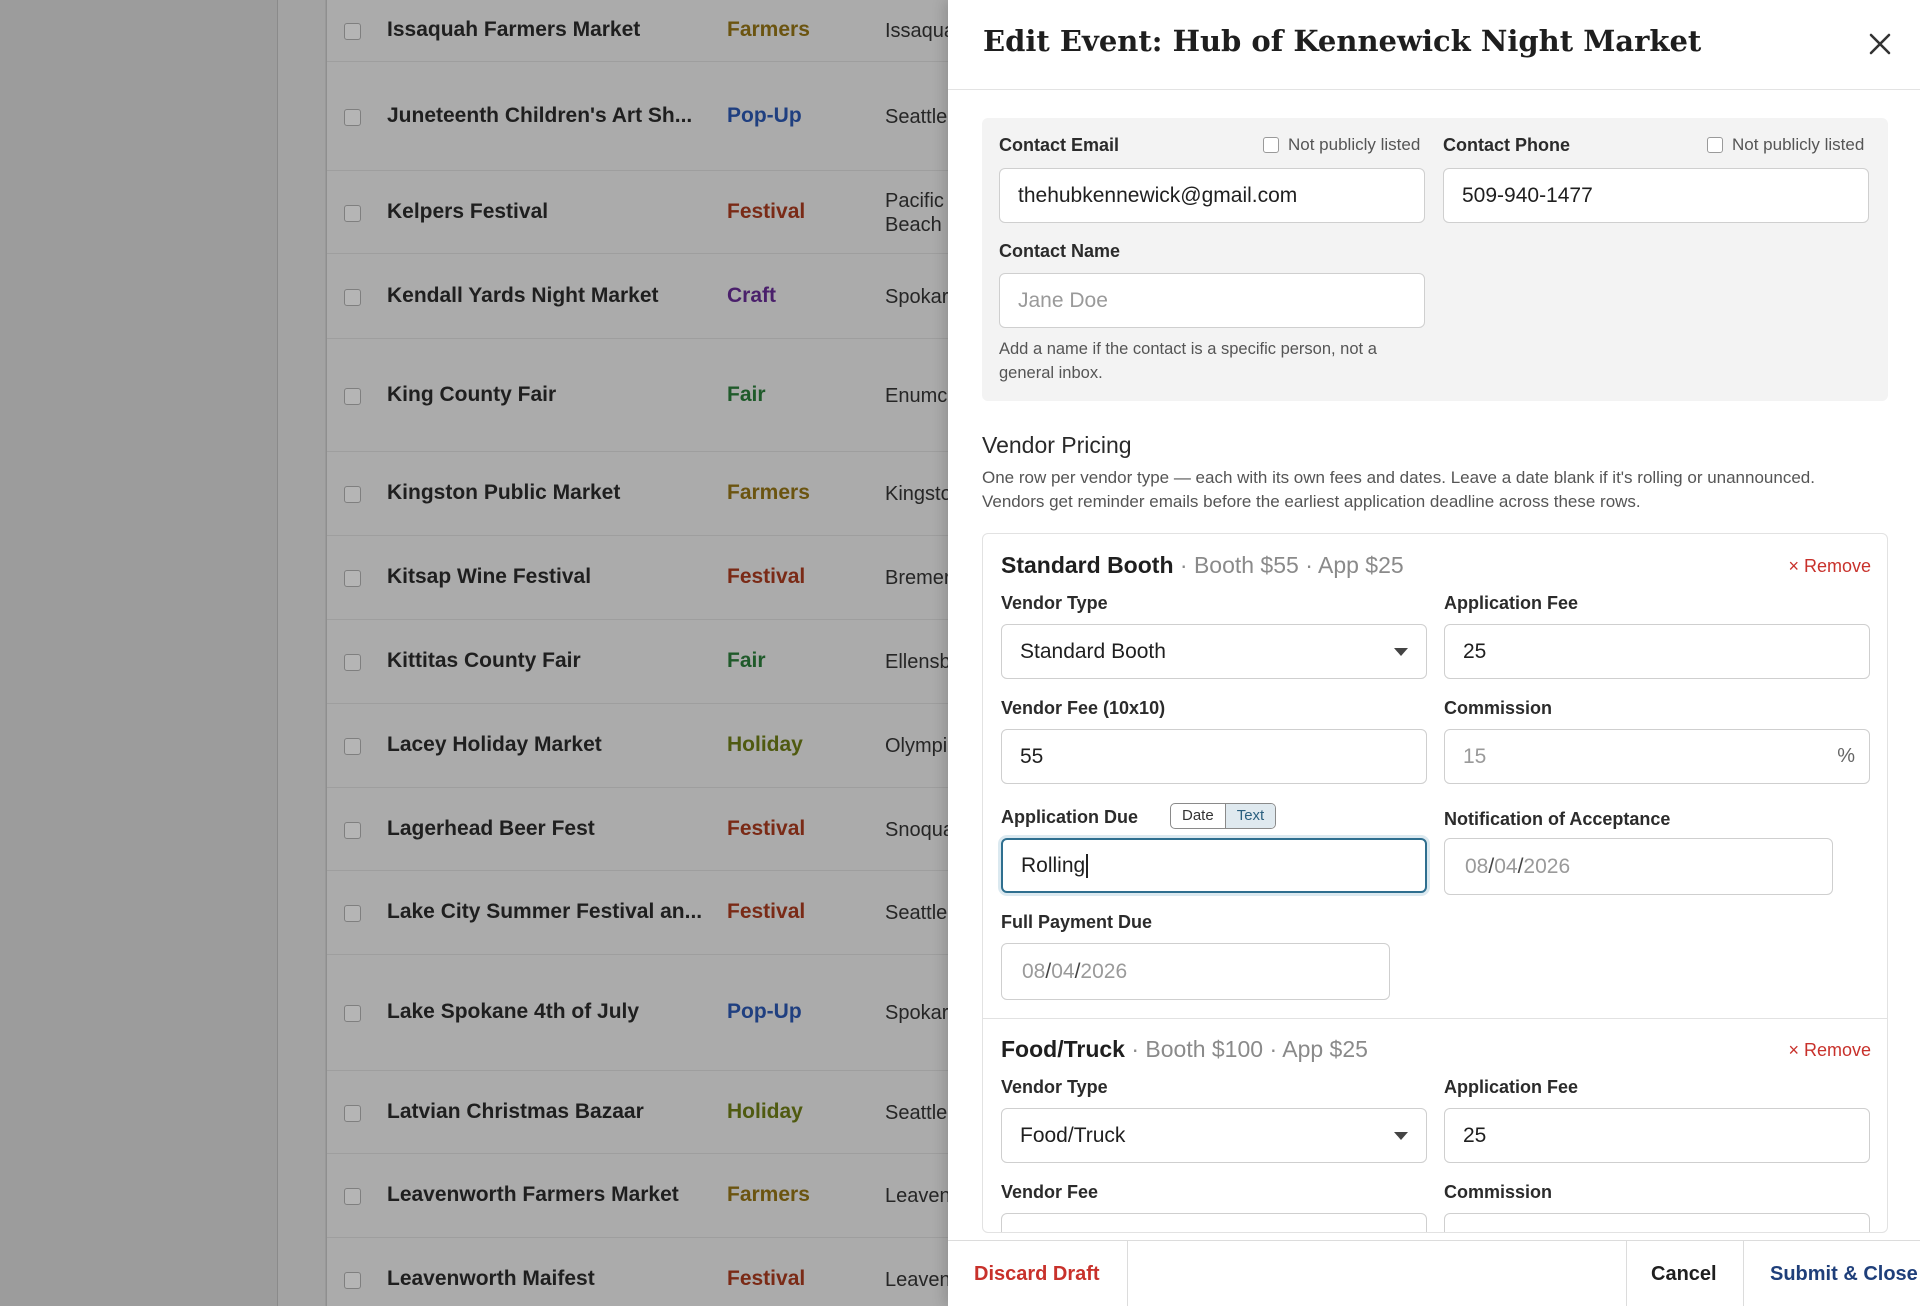 The height and width of the screenshot is (1306, 1920). Describe the element at coordinates (677, 1272) in the screenshot. I see `list-item: Leavenworth Maifest Festival Leaven` at that location.